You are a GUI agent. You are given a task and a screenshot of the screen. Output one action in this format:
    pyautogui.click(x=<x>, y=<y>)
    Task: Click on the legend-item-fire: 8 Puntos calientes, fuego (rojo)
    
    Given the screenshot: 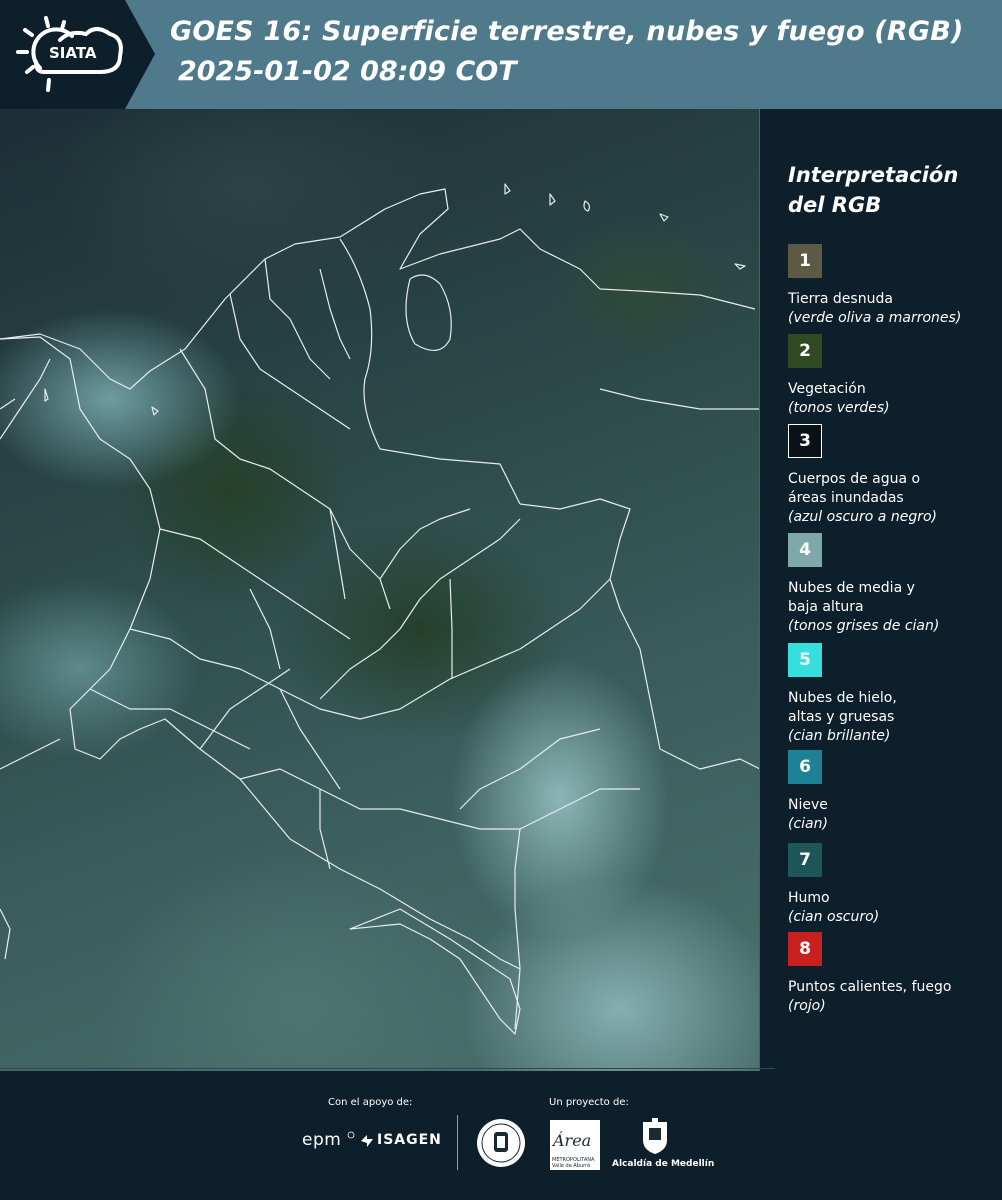 What is the action you would take?
    pyautogui.click(x=893, y=974)
    